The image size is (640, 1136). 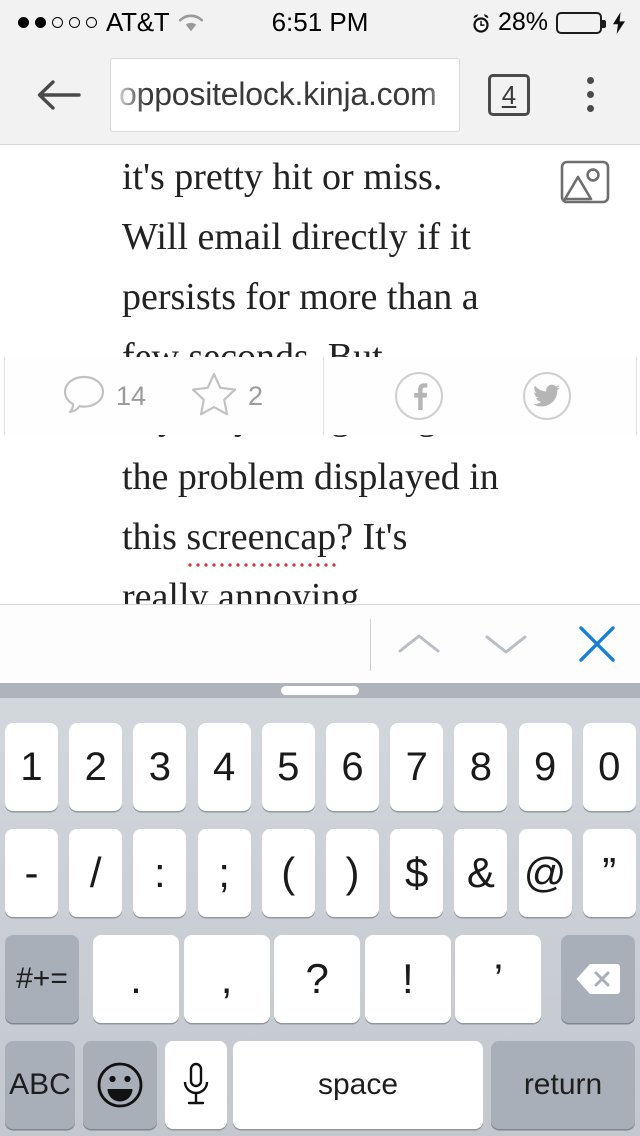 I want to click on article-line: it's pretty hit or miss., so click(x=282, y=177).